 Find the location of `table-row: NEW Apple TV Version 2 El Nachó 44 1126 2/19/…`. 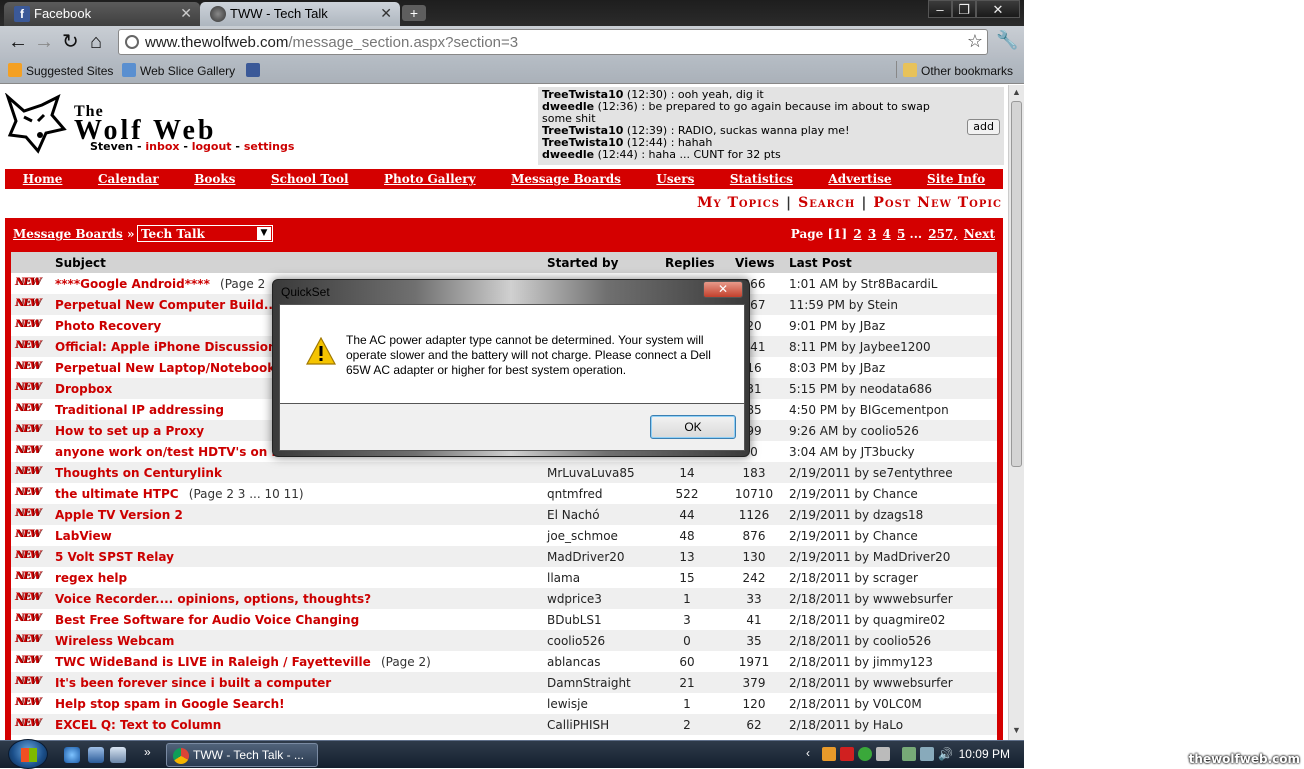

table-row: NEW Apple TV Version 2 El Nachó 44 1126 2/19/… is located at coordinates (504, 514).